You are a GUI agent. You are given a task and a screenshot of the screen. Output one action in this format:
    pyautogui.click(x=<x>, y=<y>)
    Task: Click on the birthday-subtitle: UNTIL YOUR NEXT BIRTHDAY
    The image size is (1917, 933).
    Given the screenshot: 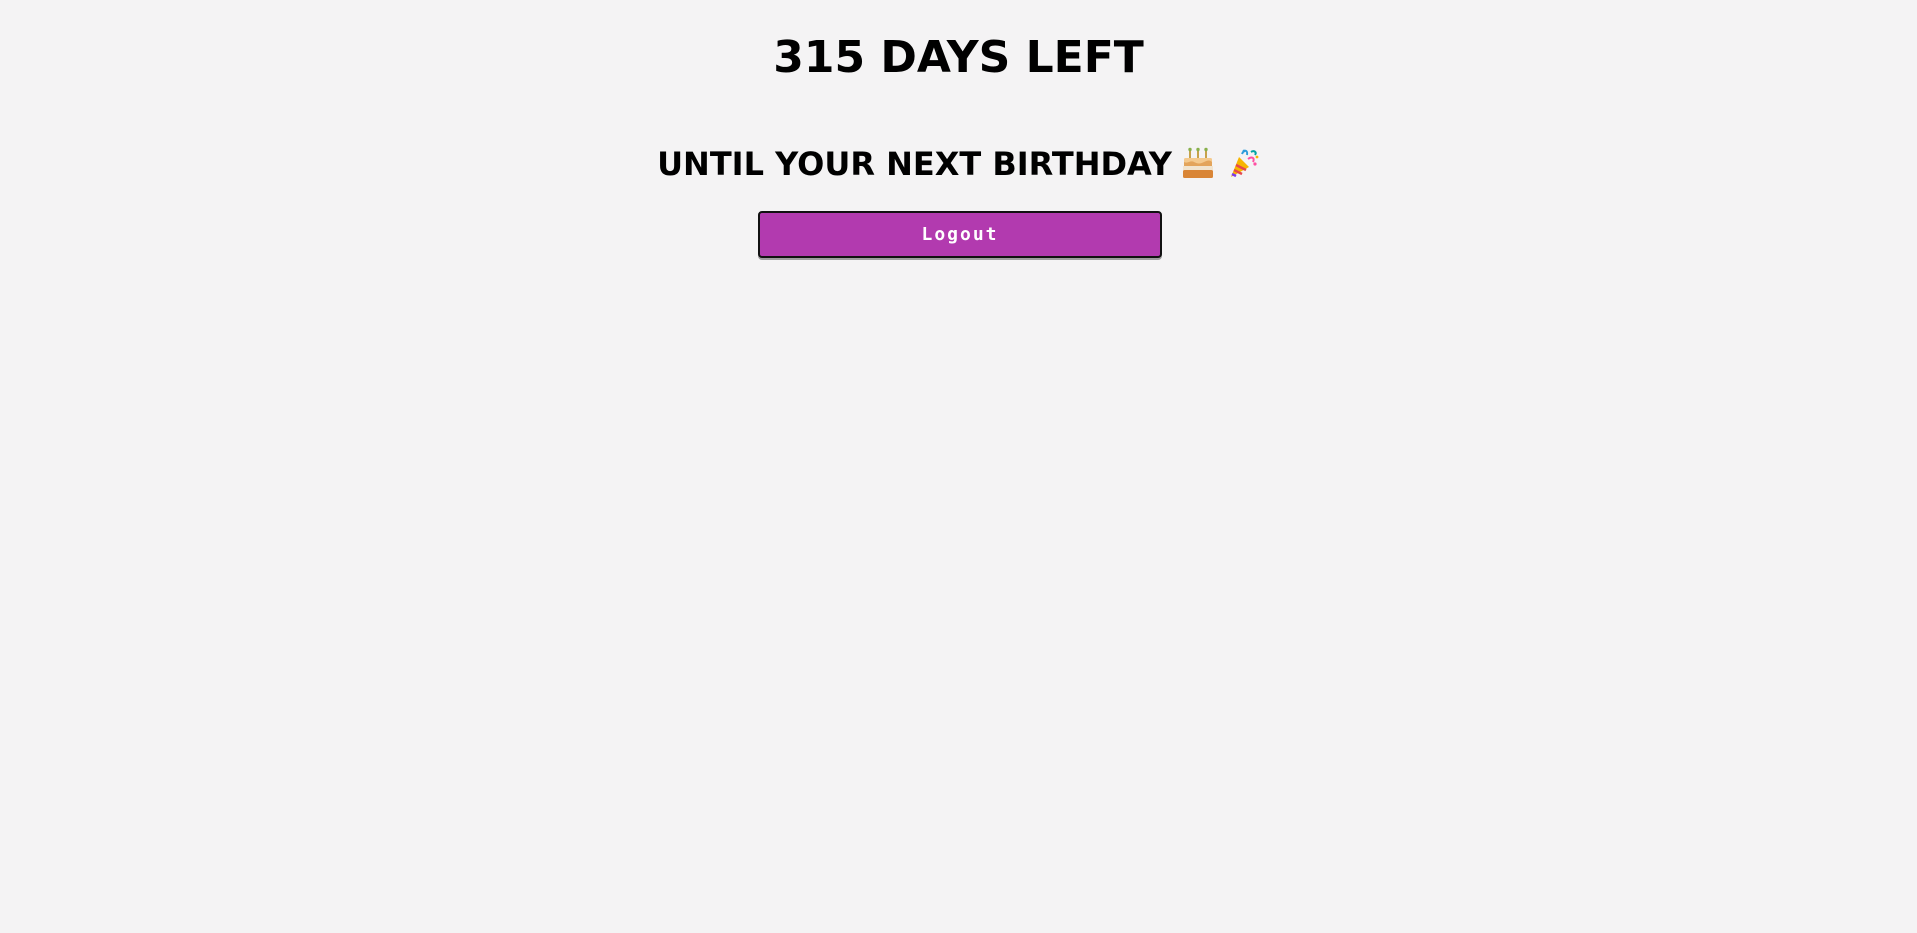 What is the action you would take?
    pyautogui.click(x=958, y=164)
    